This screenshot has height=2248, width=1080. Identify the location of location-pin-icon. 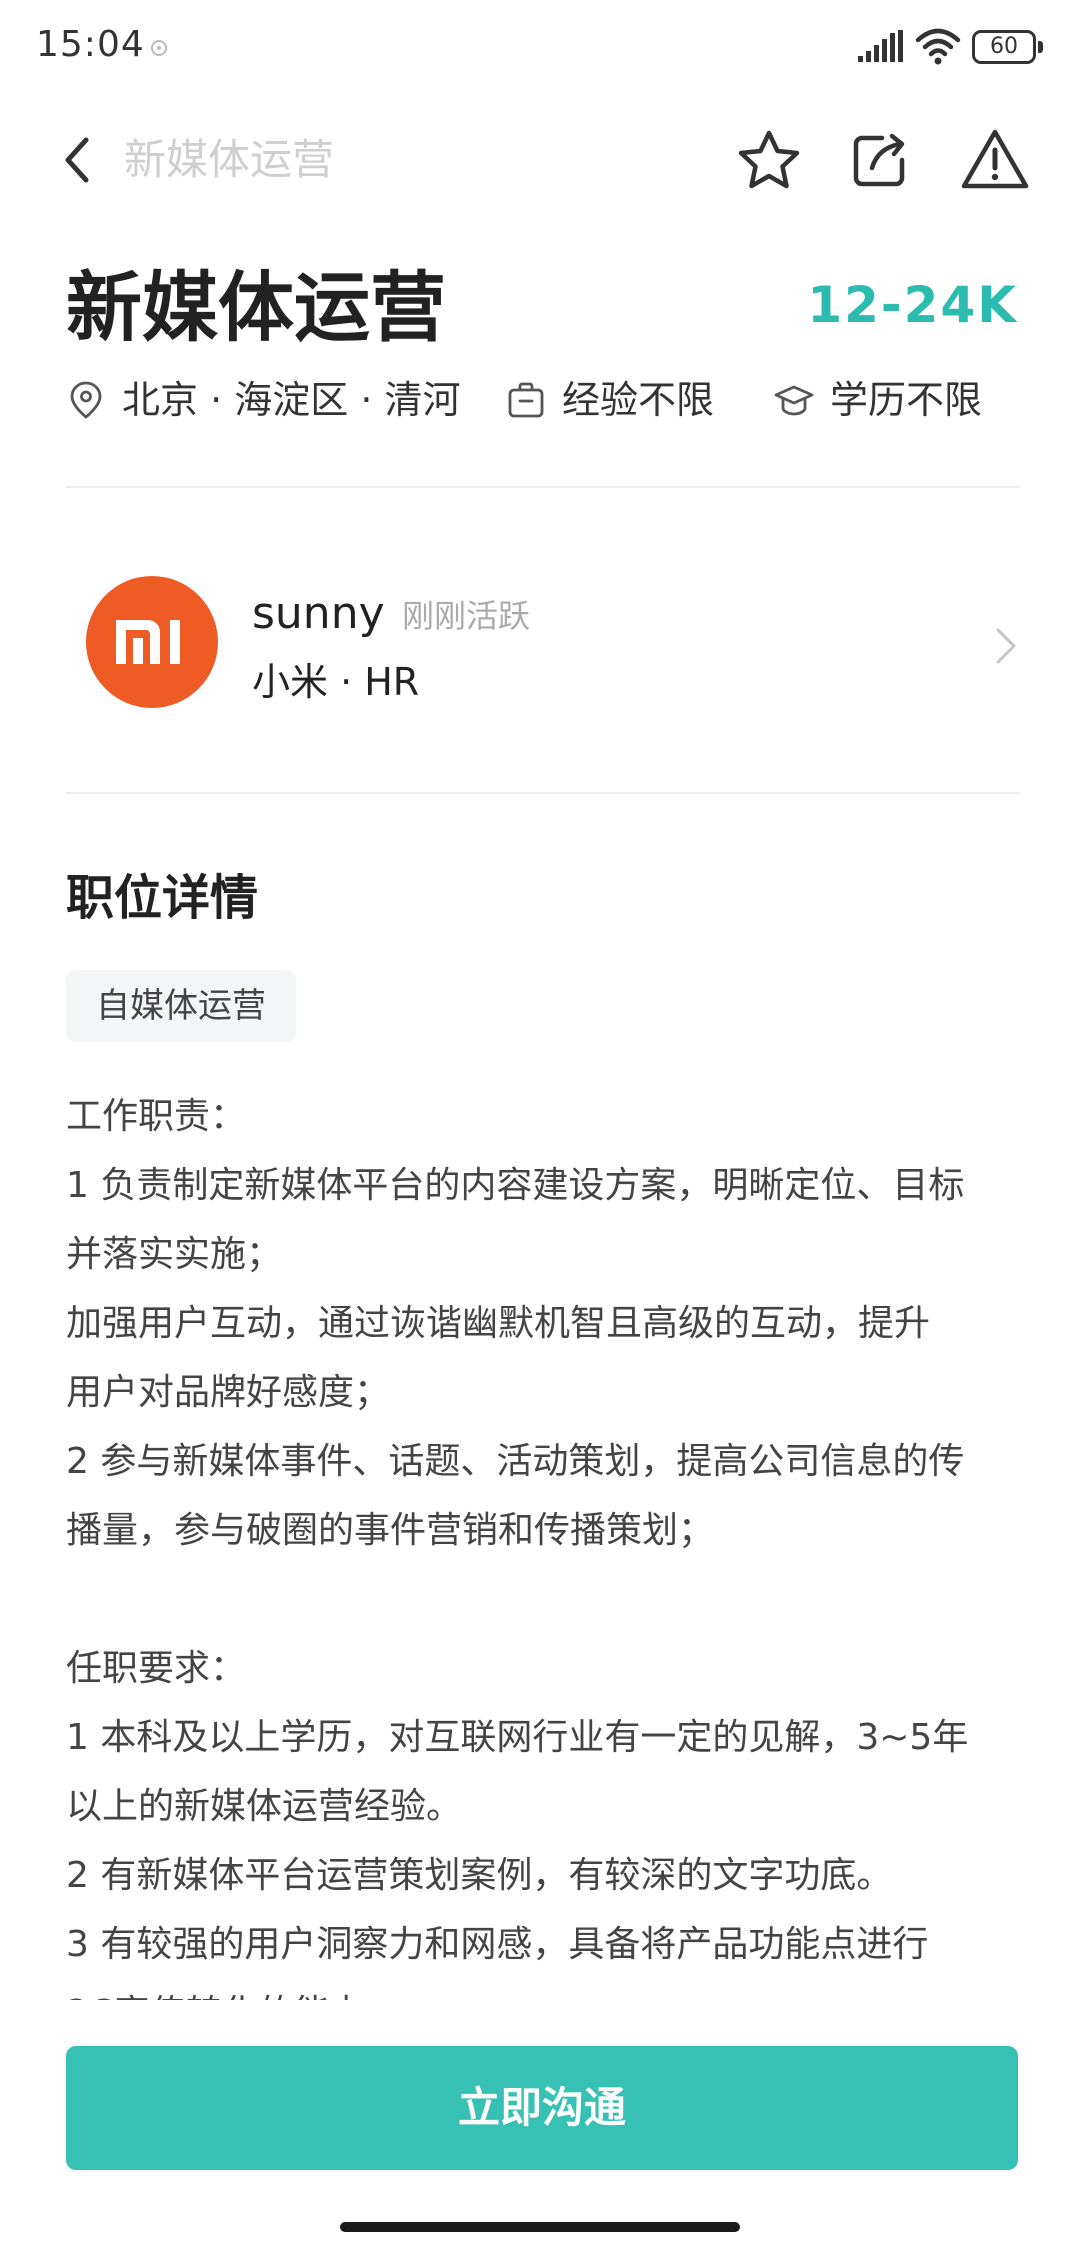
(86, 400).